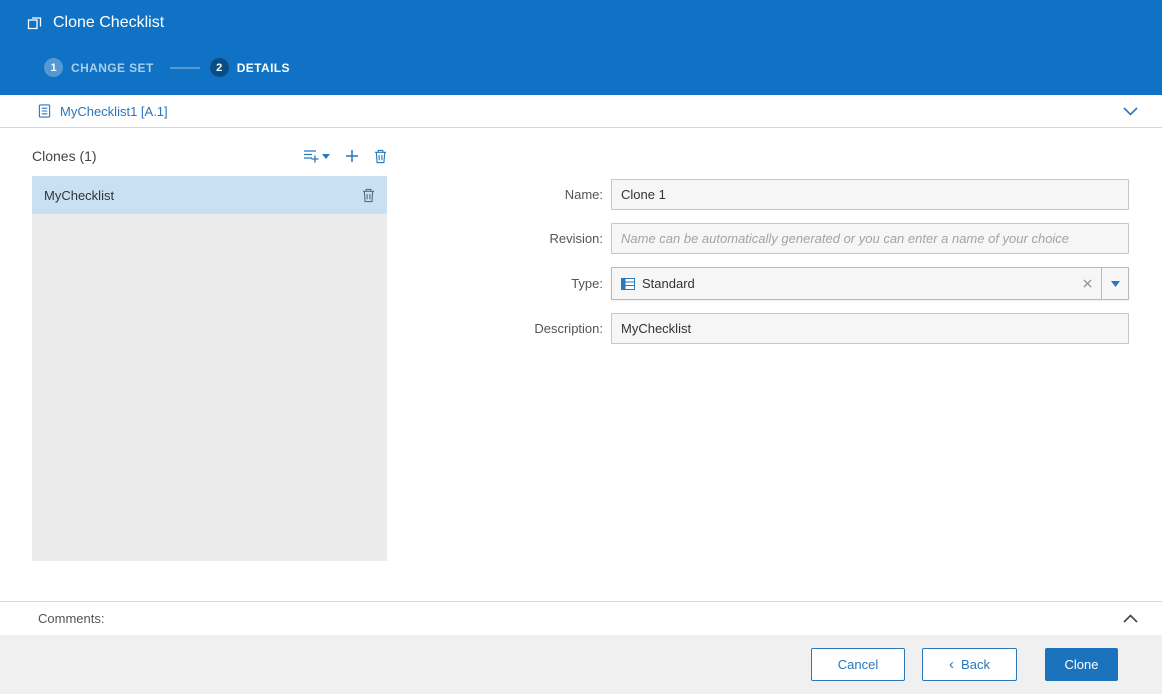 This screenshot has width=1162, height=694. What do you see at coordinates (583, 194) in the screenshot?
I see `name-label: Name:` at bounding box center [583, 194].